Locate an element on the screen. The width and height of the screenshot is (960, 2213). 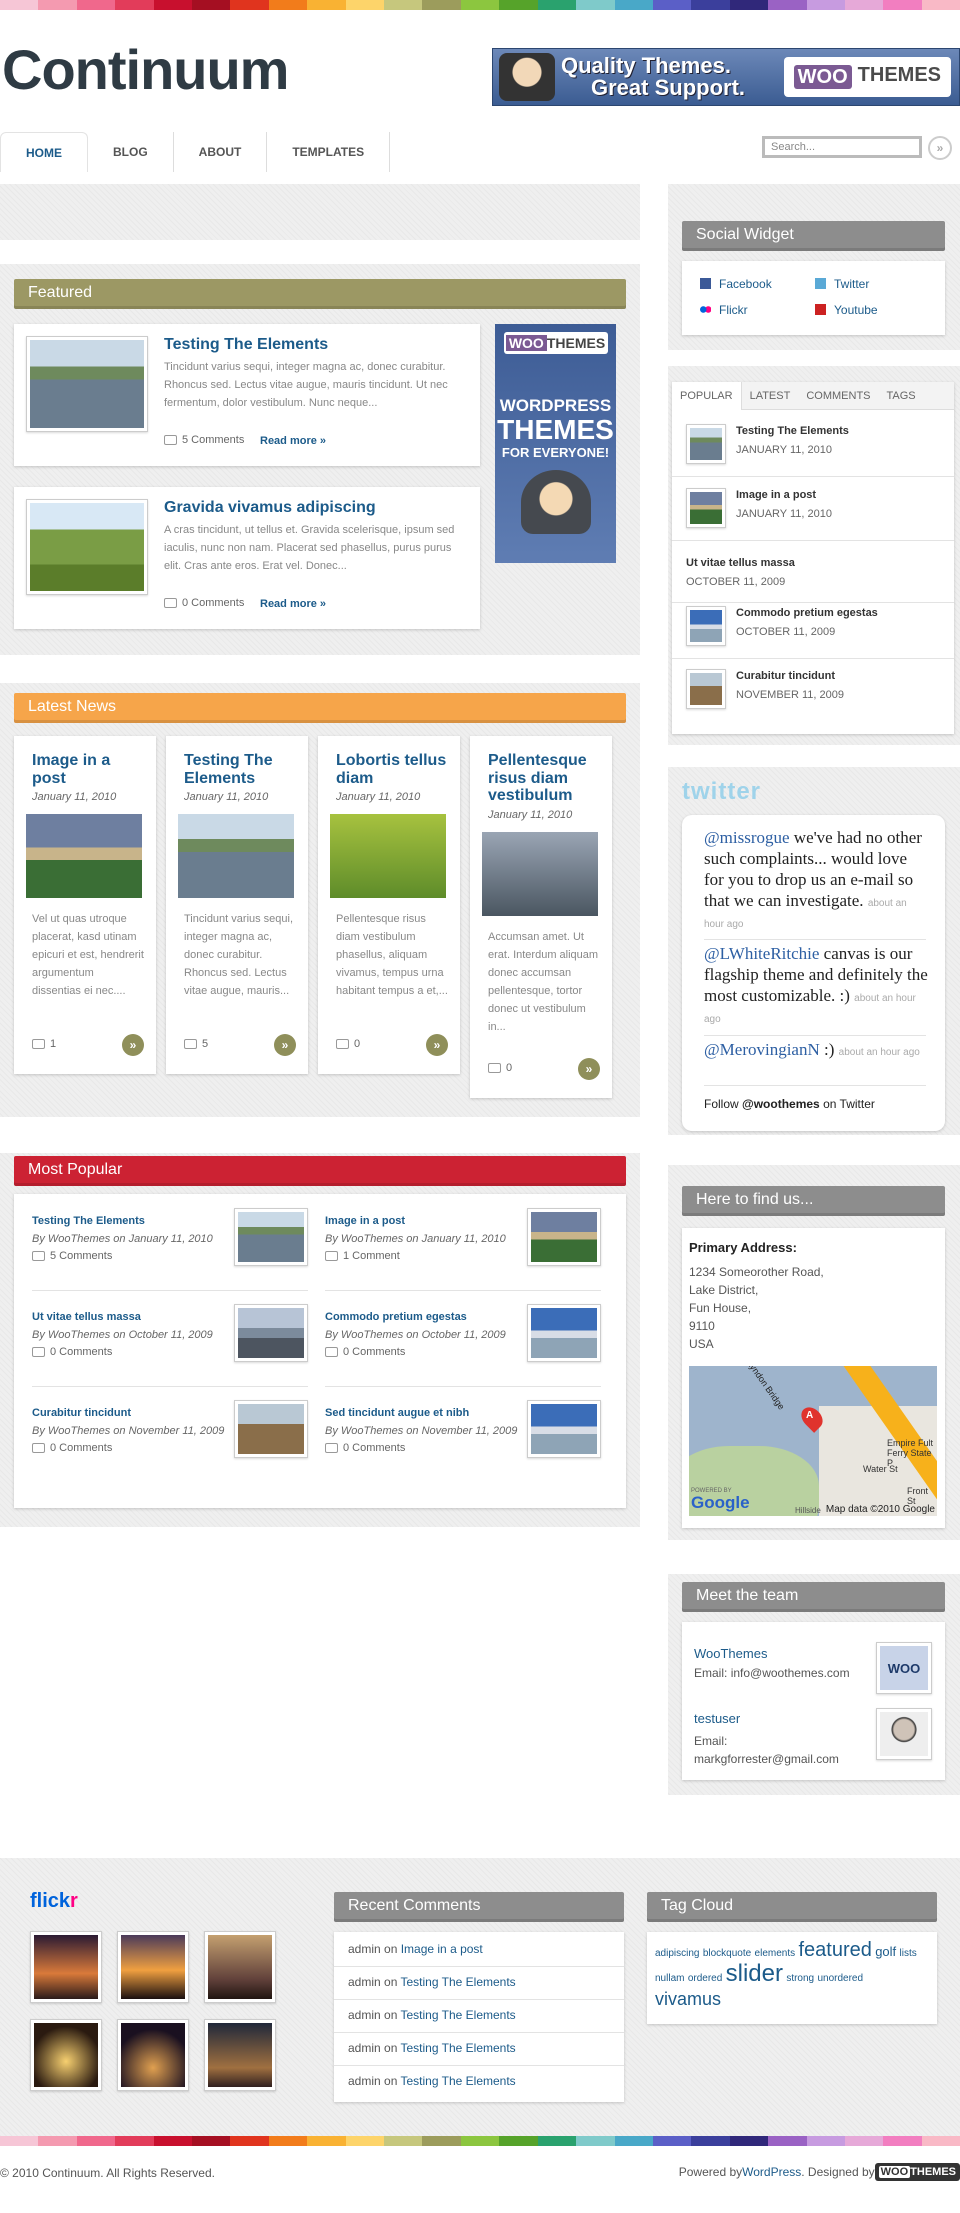
post-comments: 0 Comments is located at coordinates (204, 603).